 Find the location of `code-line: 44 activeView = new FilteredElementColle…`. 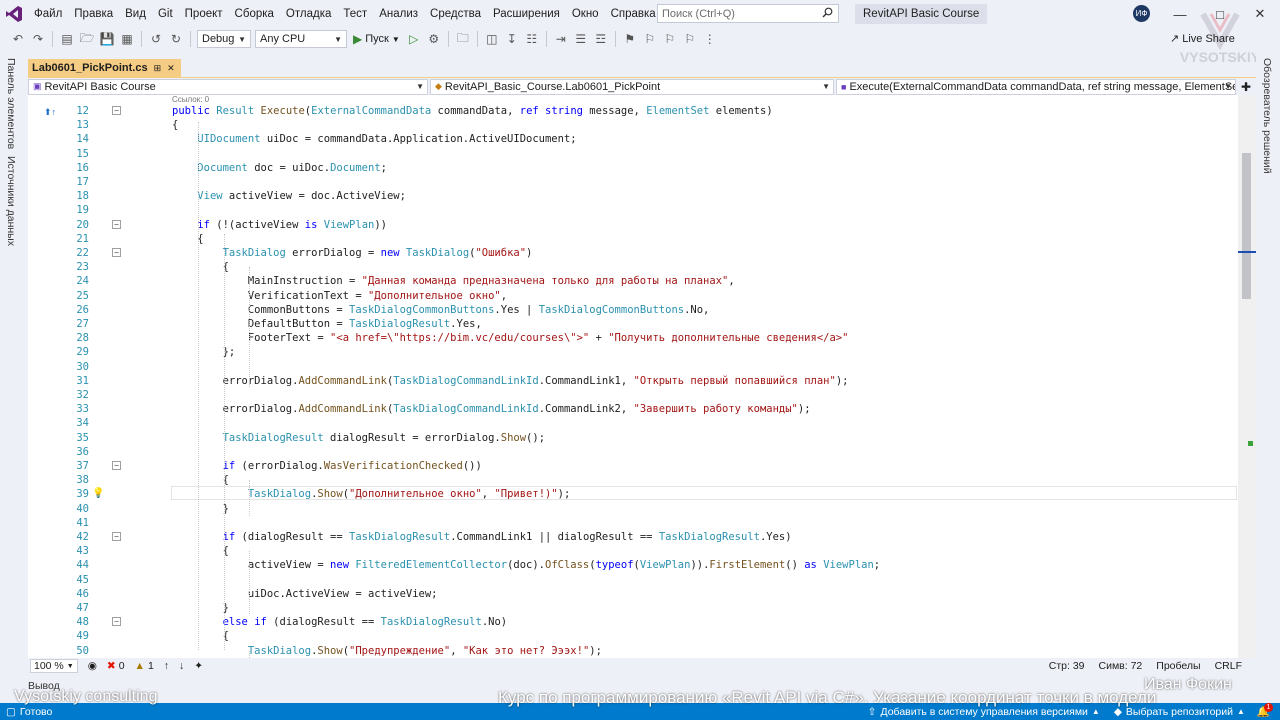

code-line: 44 activeView = new FilteredElementColle… is located at coordinates (633, 565).